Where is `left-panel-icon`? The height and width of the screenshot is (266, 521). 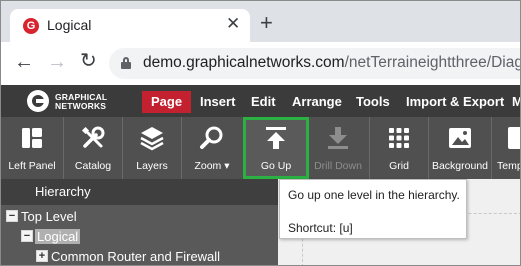 left-panel-icon is located at coordinates (32, 138).